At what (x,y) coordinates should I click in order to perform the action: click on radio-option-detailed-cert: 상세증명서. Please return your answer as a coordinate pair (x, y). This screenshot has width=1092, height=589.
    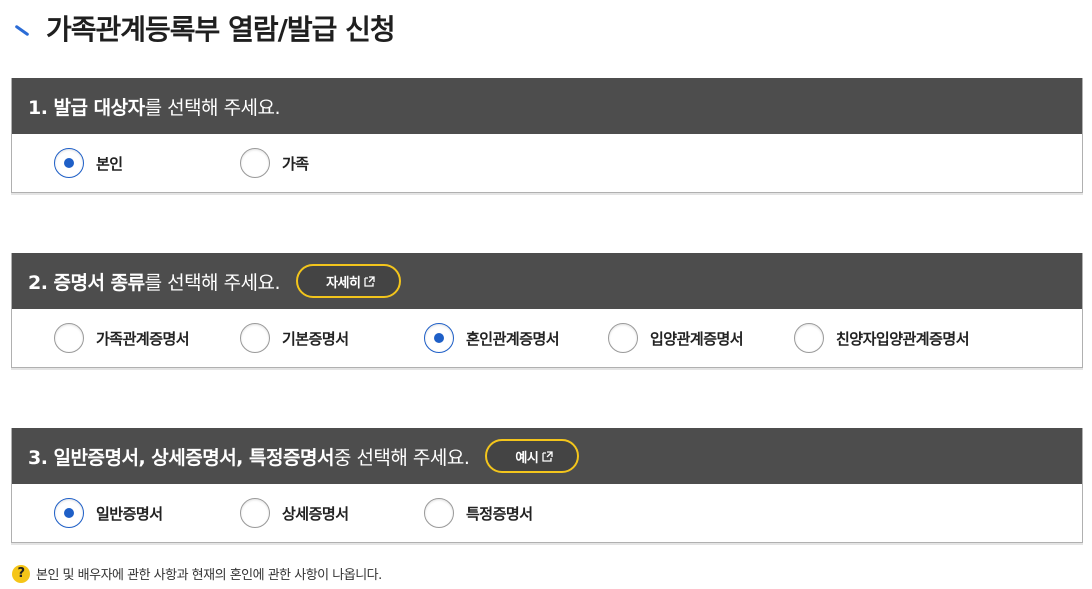
    Looking at the image, I should click on (332, 513).